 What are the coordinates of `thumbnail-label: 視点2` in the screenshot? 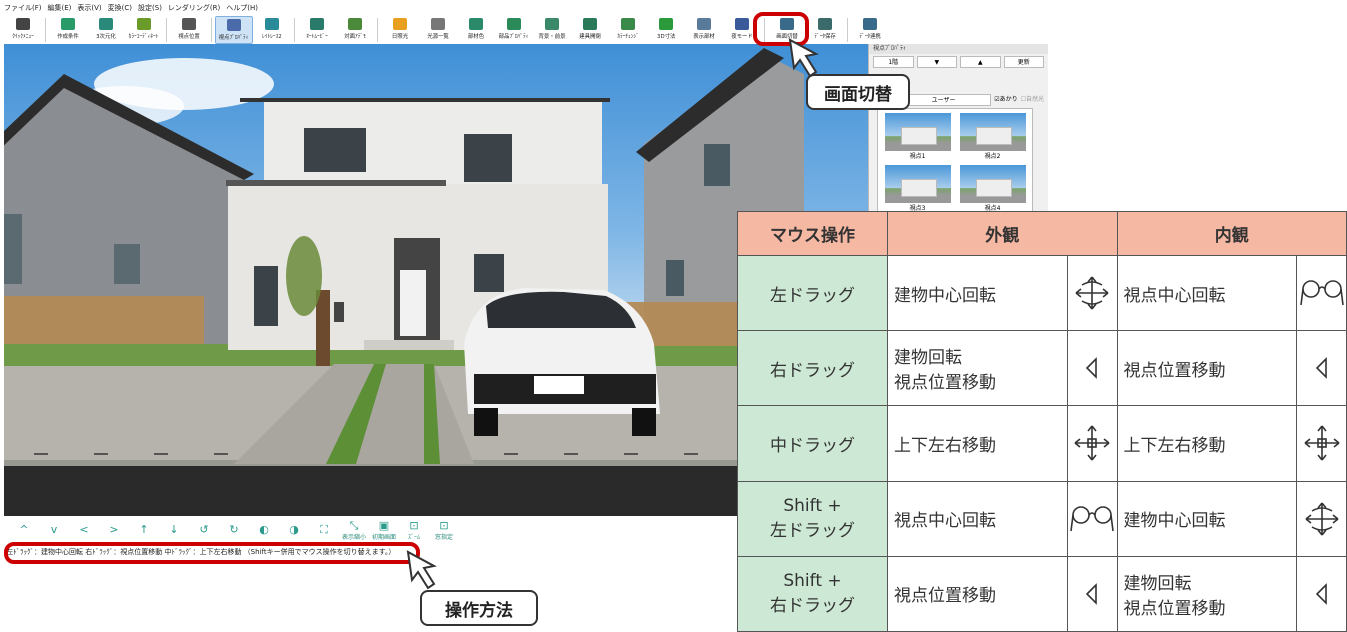 It's located at (992, 156).